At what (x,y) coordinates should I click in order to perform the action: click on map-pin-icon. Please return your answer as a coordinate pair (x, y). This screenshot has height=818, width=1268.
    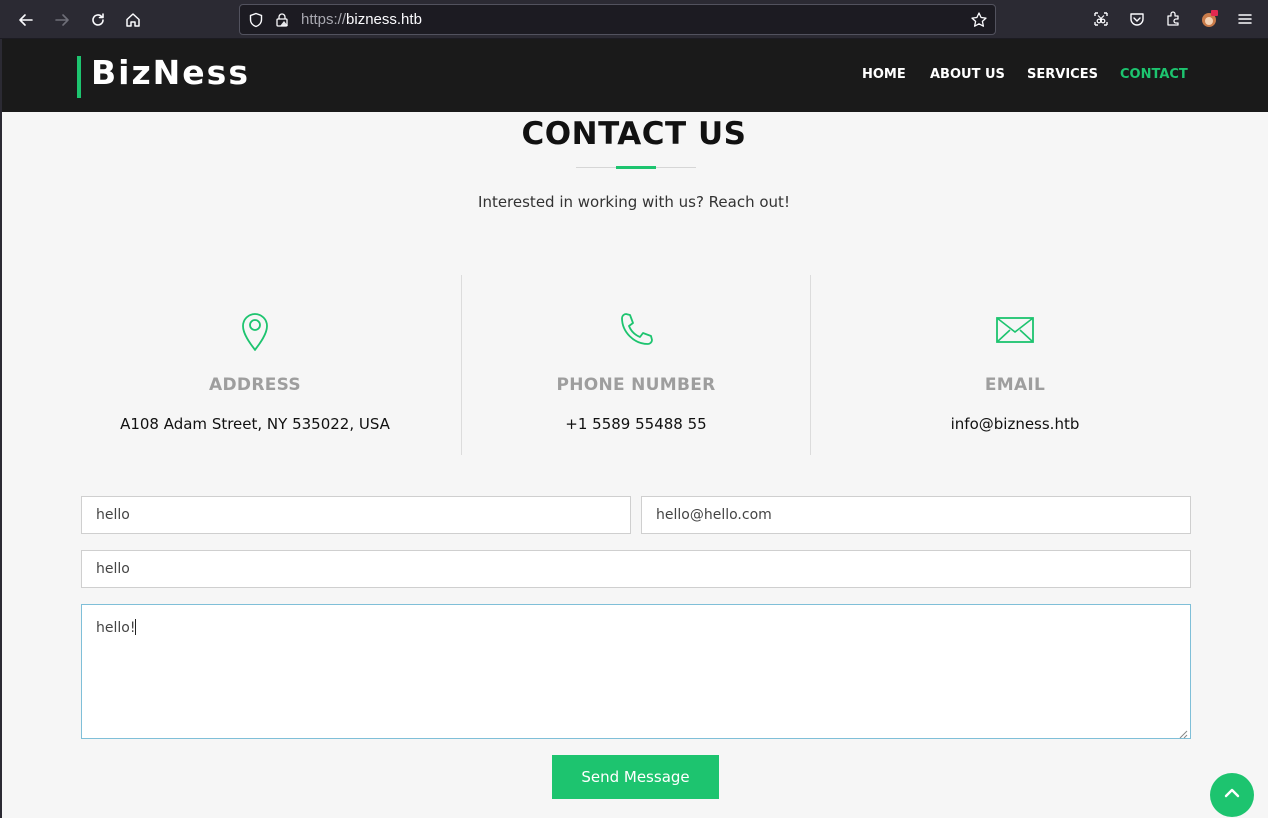
    Looking at the image, I should click on (255, 330).